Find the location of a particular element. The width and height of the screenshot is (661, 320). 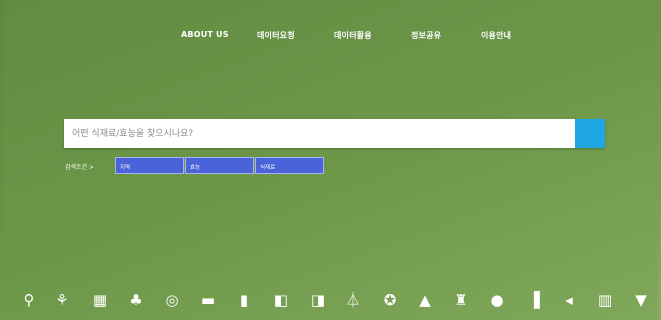

nav-guide: 이용안내 is located at coordinates (496, 35).